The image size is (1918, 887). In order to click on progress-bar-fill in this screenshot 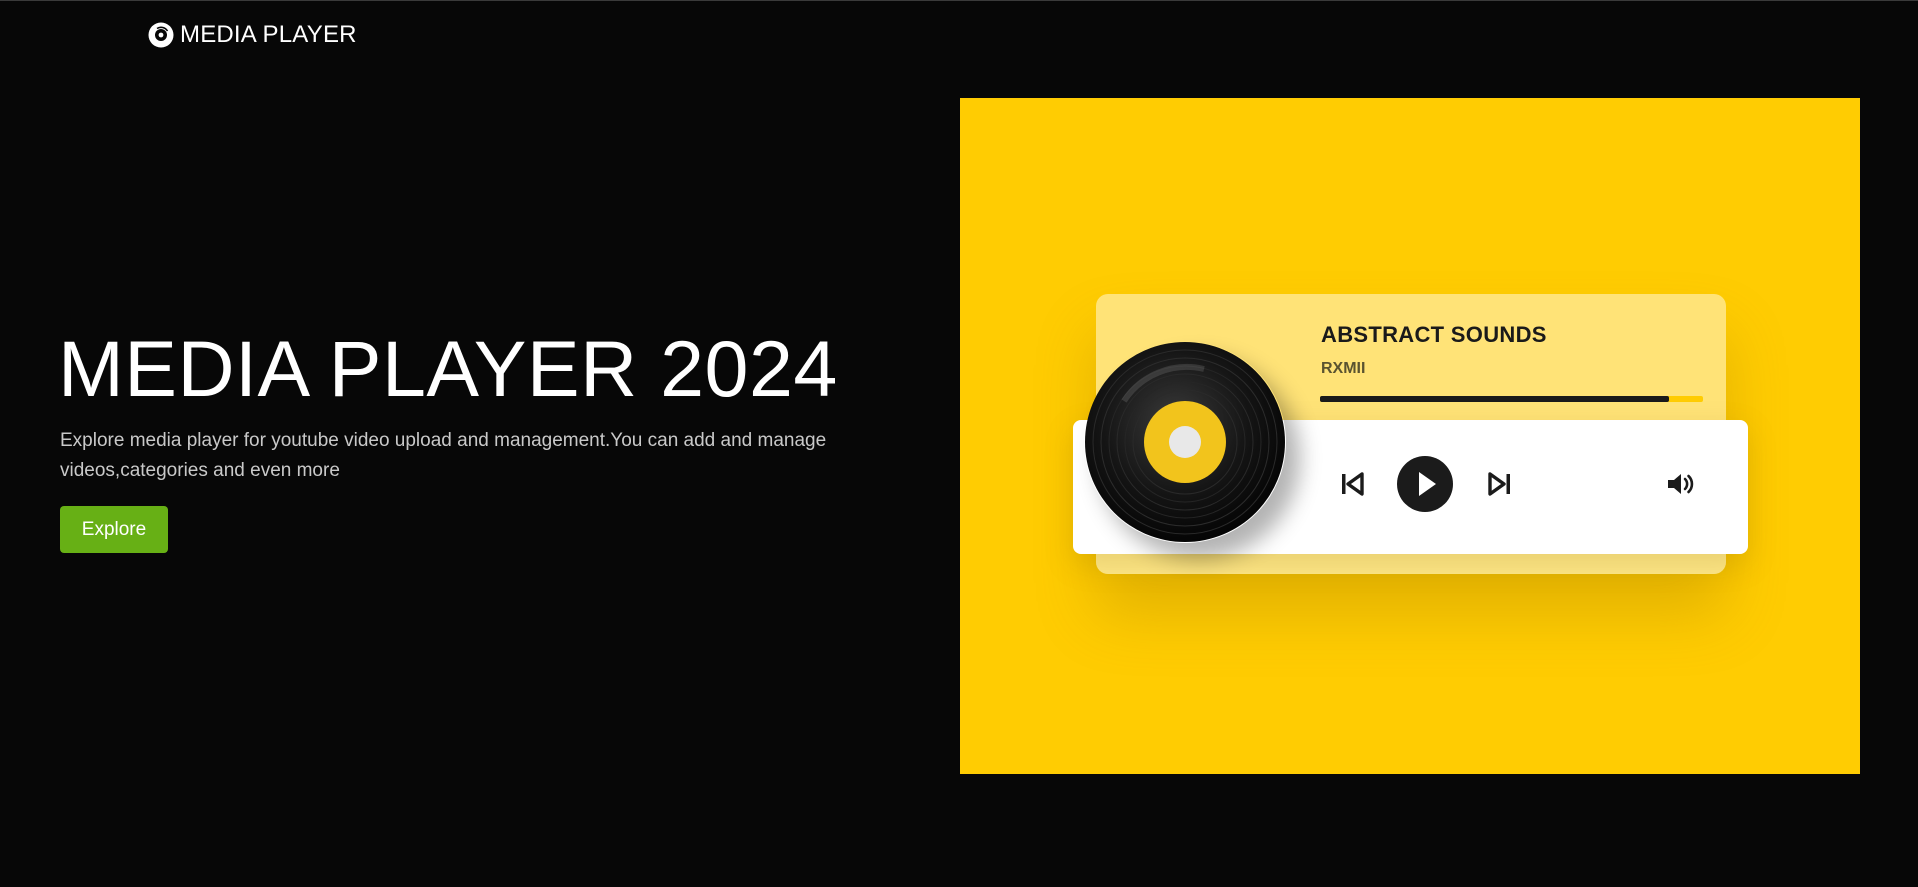, I will do `click(1494, 399)`.